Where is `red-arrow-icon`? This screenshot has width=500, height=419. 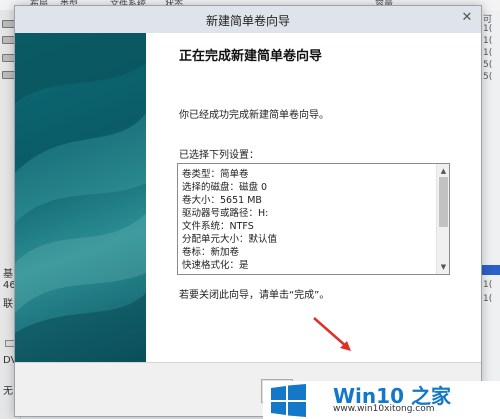 red-arrow-icon is located at coordinates (332, 334).